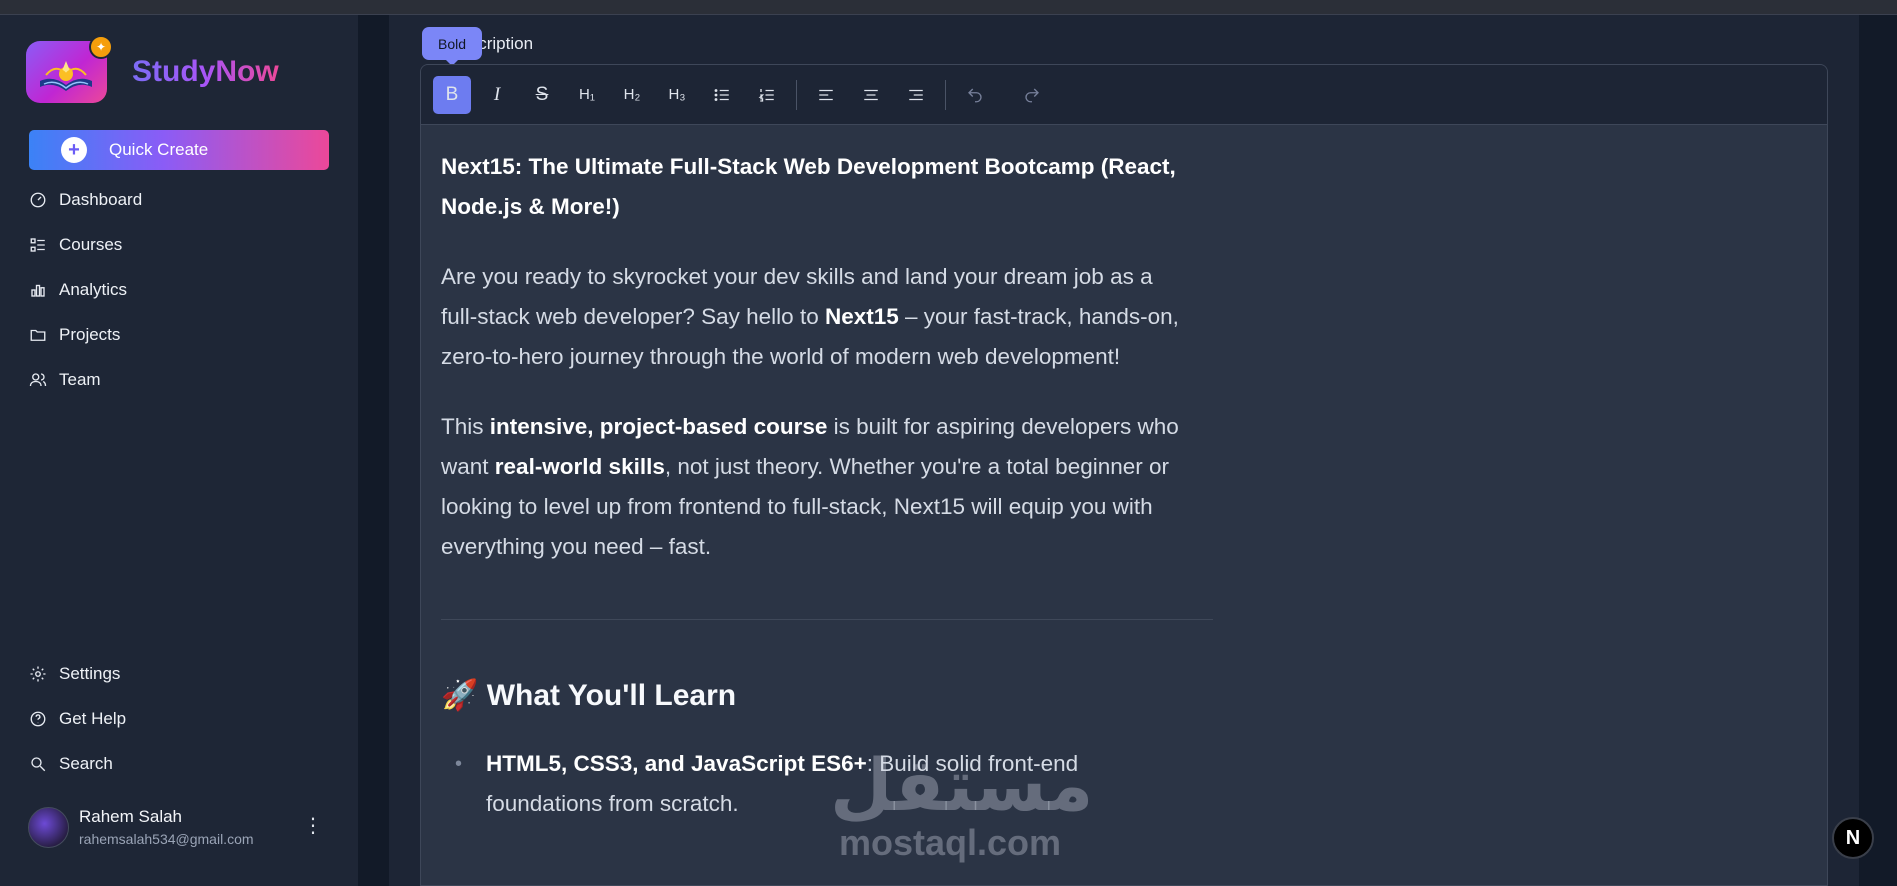  I want to click on nav-item-get-help: Get Help, so click(179, 718).